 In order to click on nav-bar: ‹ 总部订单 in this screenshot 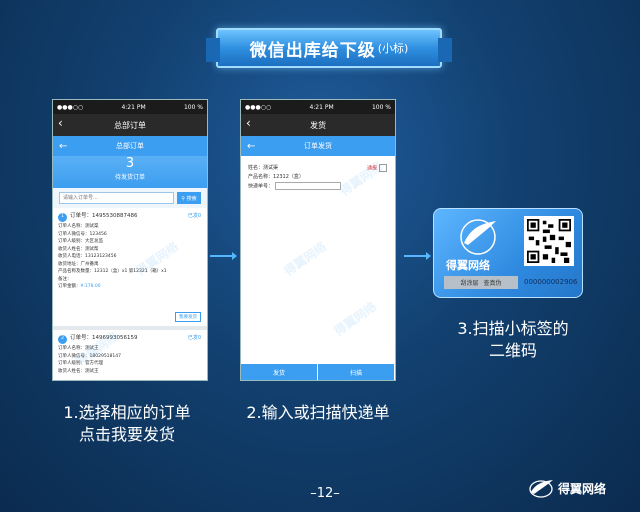, I will do `click(130, 125)`.